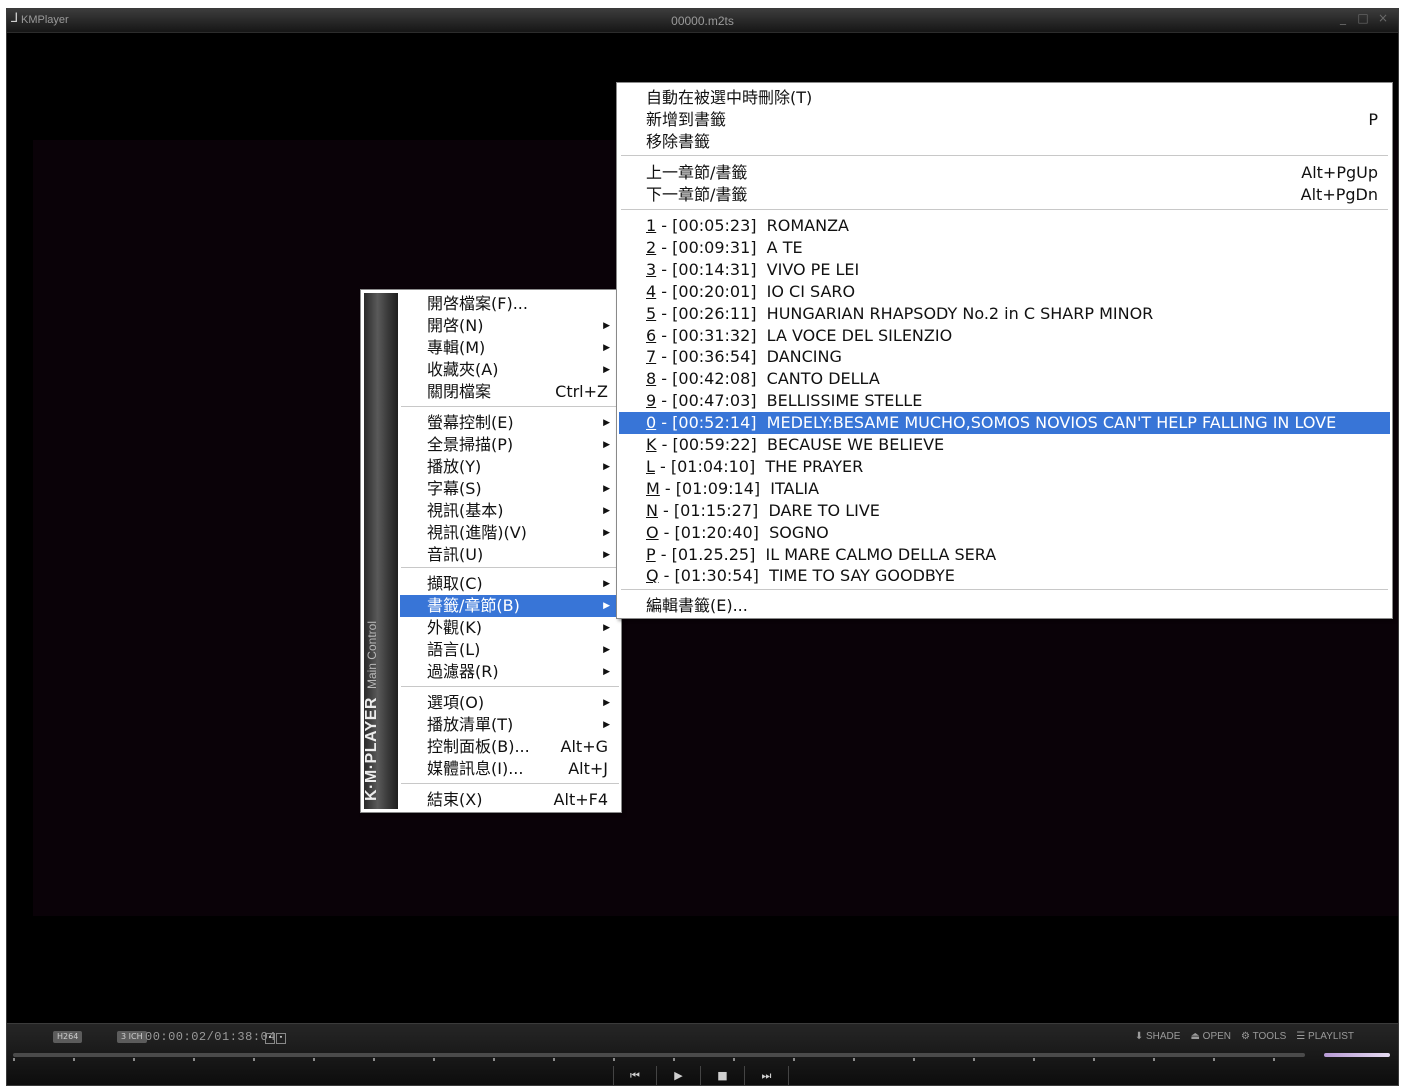 Image resolution: width=1405 pixels, height=1086 pixels. What do you see at coordinates (510, 672) in the screenshot?
I see `main-menu-item: 過濾器(R) ▶` at bounding box center [510, 672].